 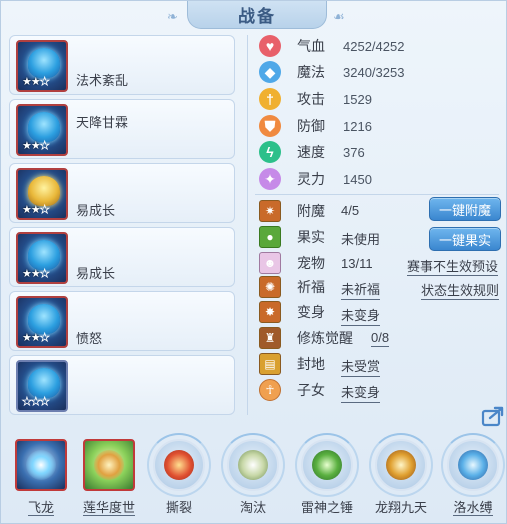 I want to click on stat-row-attack: † 攻击 1529, so click(x=315, y=99).